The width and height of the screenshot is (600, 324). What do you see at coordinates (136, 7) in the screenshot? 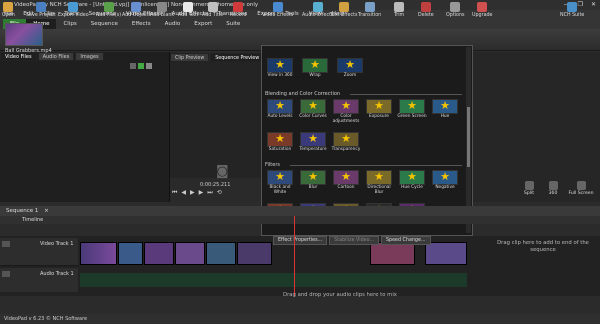
I see `add-objects-icon` at bounding box center [136, 7].